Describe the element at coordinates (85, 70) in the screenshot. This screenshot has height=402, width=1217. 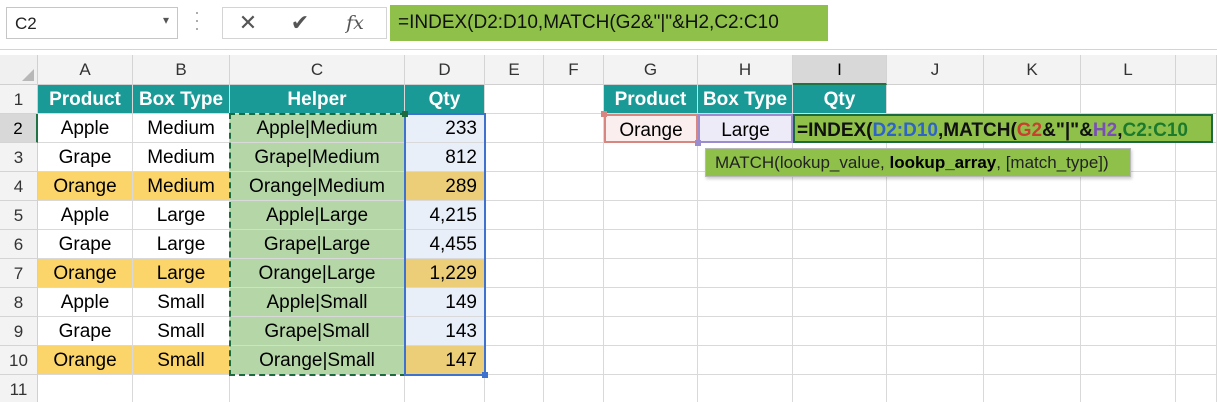
I see `column-header-a: A` at that location.